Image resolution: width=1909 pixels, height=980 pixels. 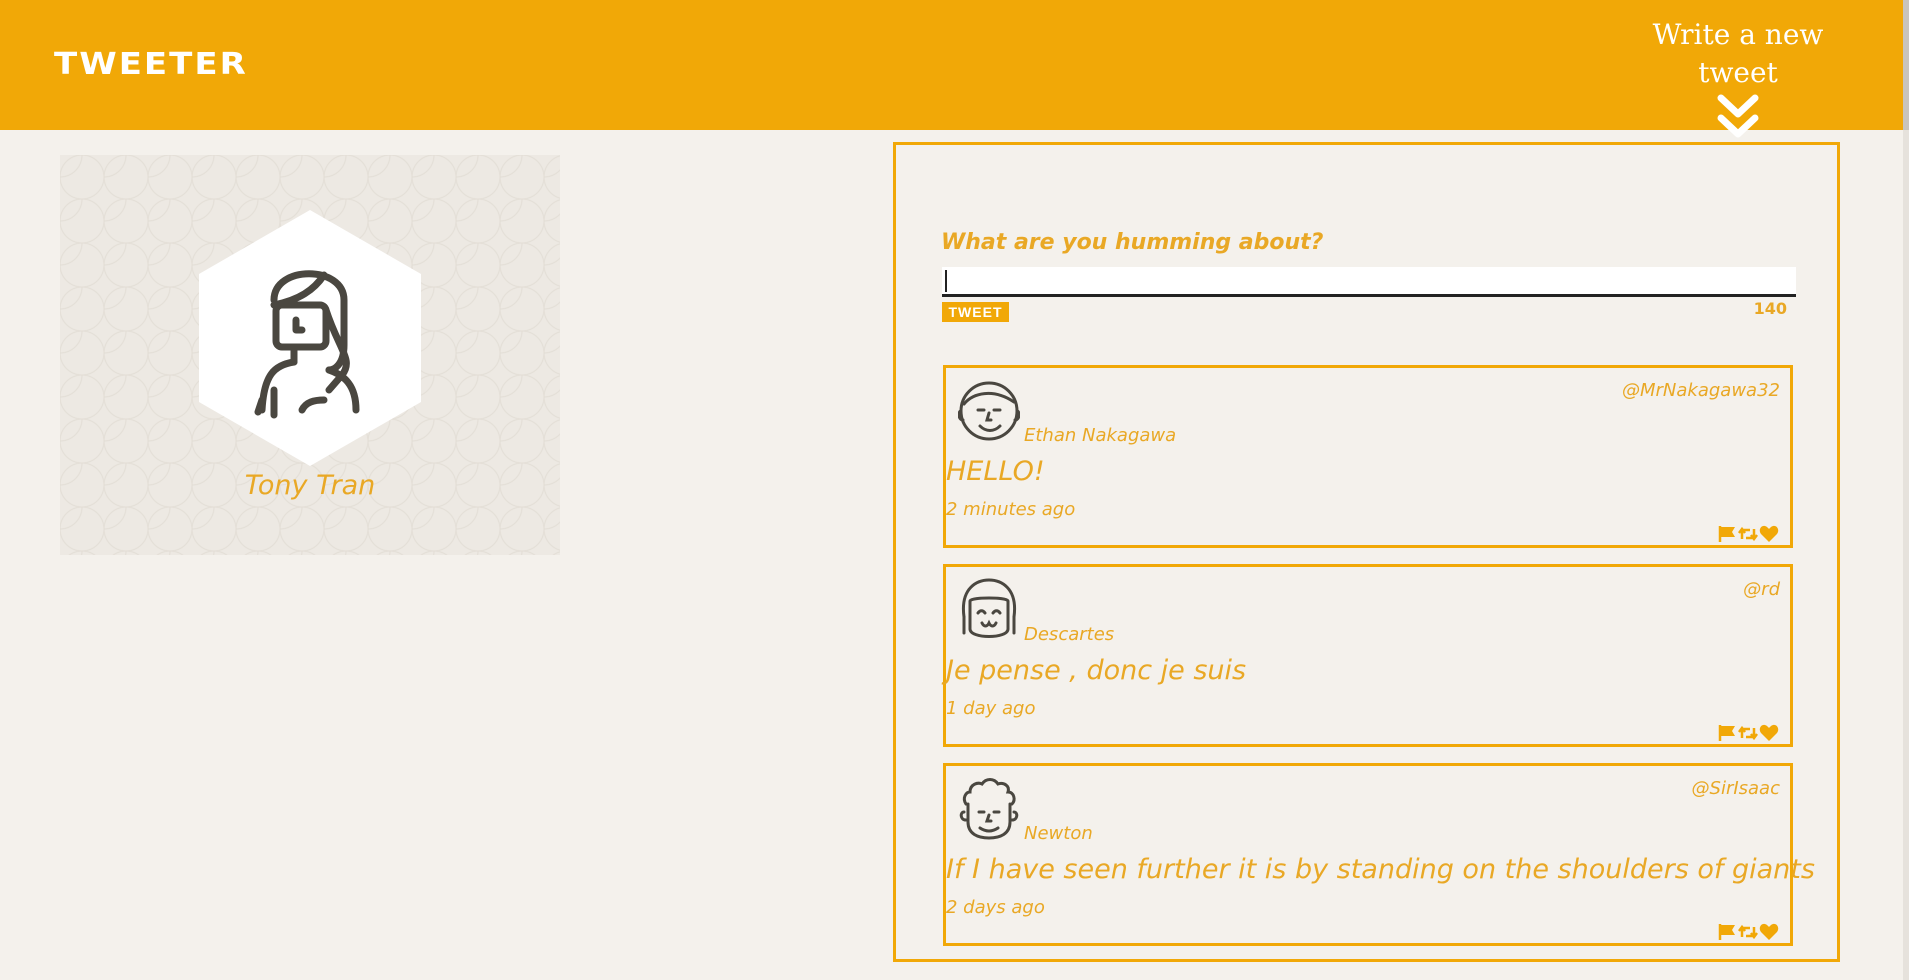 What do you see at coordinates (1906, 490) in the screenshot?
I see `page-scrollbar` at bounding box center [1906, 490].